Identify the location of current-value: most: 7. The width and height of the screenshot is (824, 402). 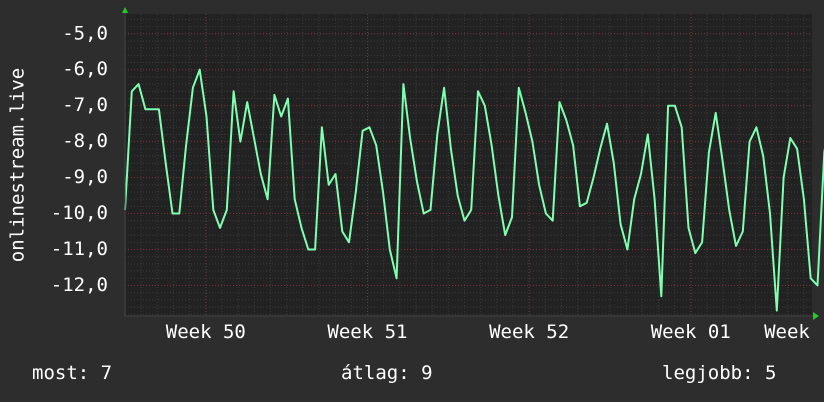
(72, 373).